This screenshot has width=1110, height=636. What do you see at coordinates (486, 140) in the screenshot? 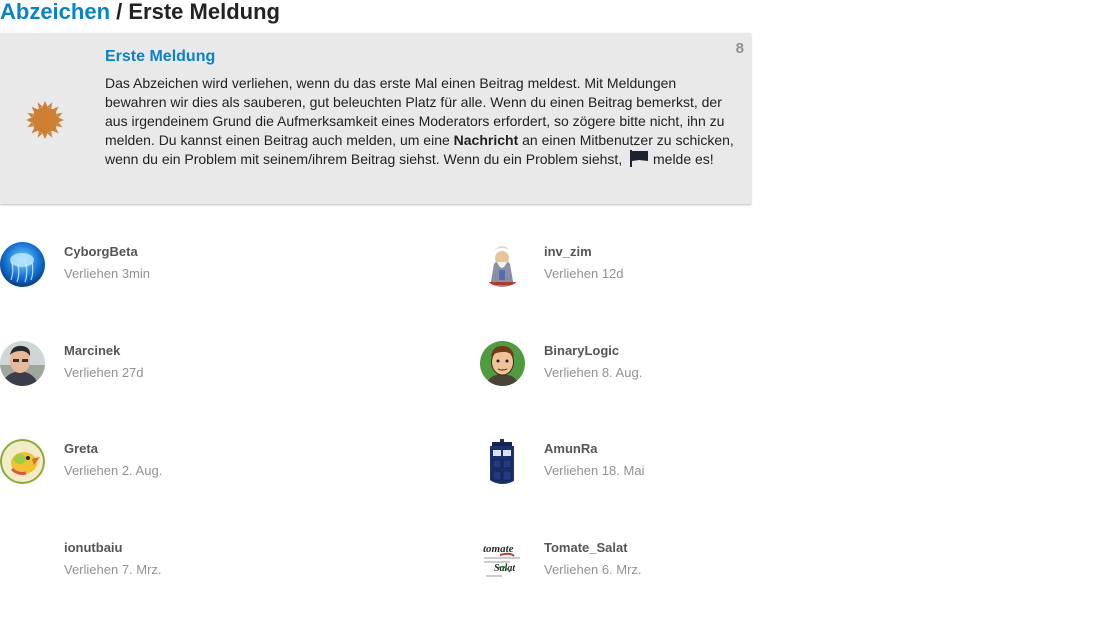
I see `badge-desc-bold: Nachricht` at bounding box center [486, 140].